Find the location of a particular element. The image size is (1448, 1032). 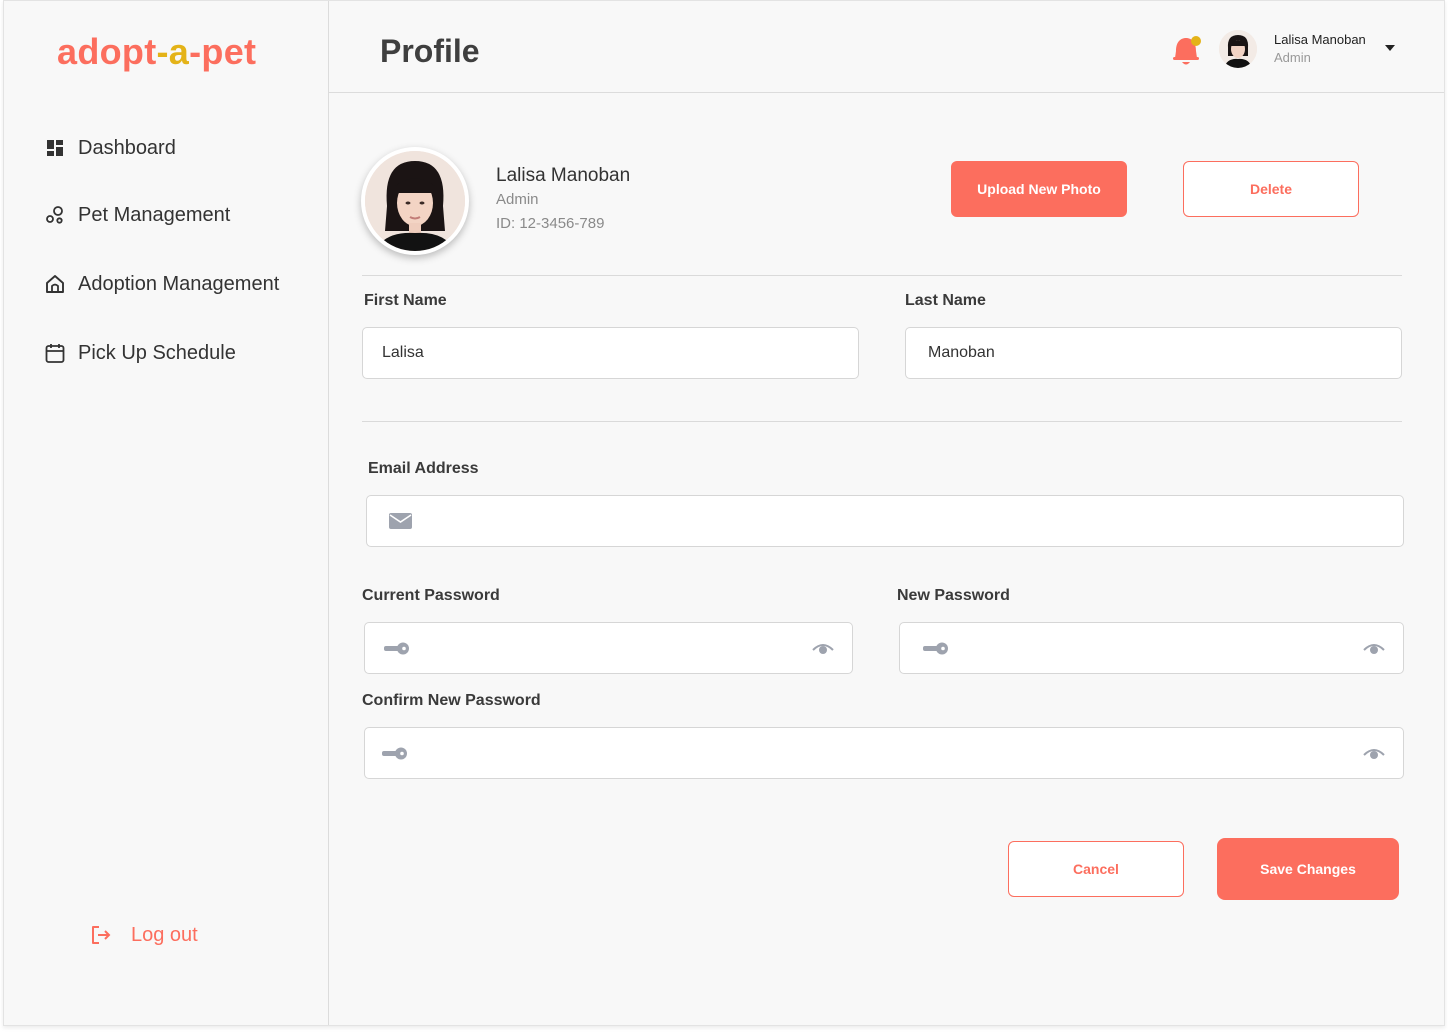

calendar-icon is located at coordinates (55, 353).